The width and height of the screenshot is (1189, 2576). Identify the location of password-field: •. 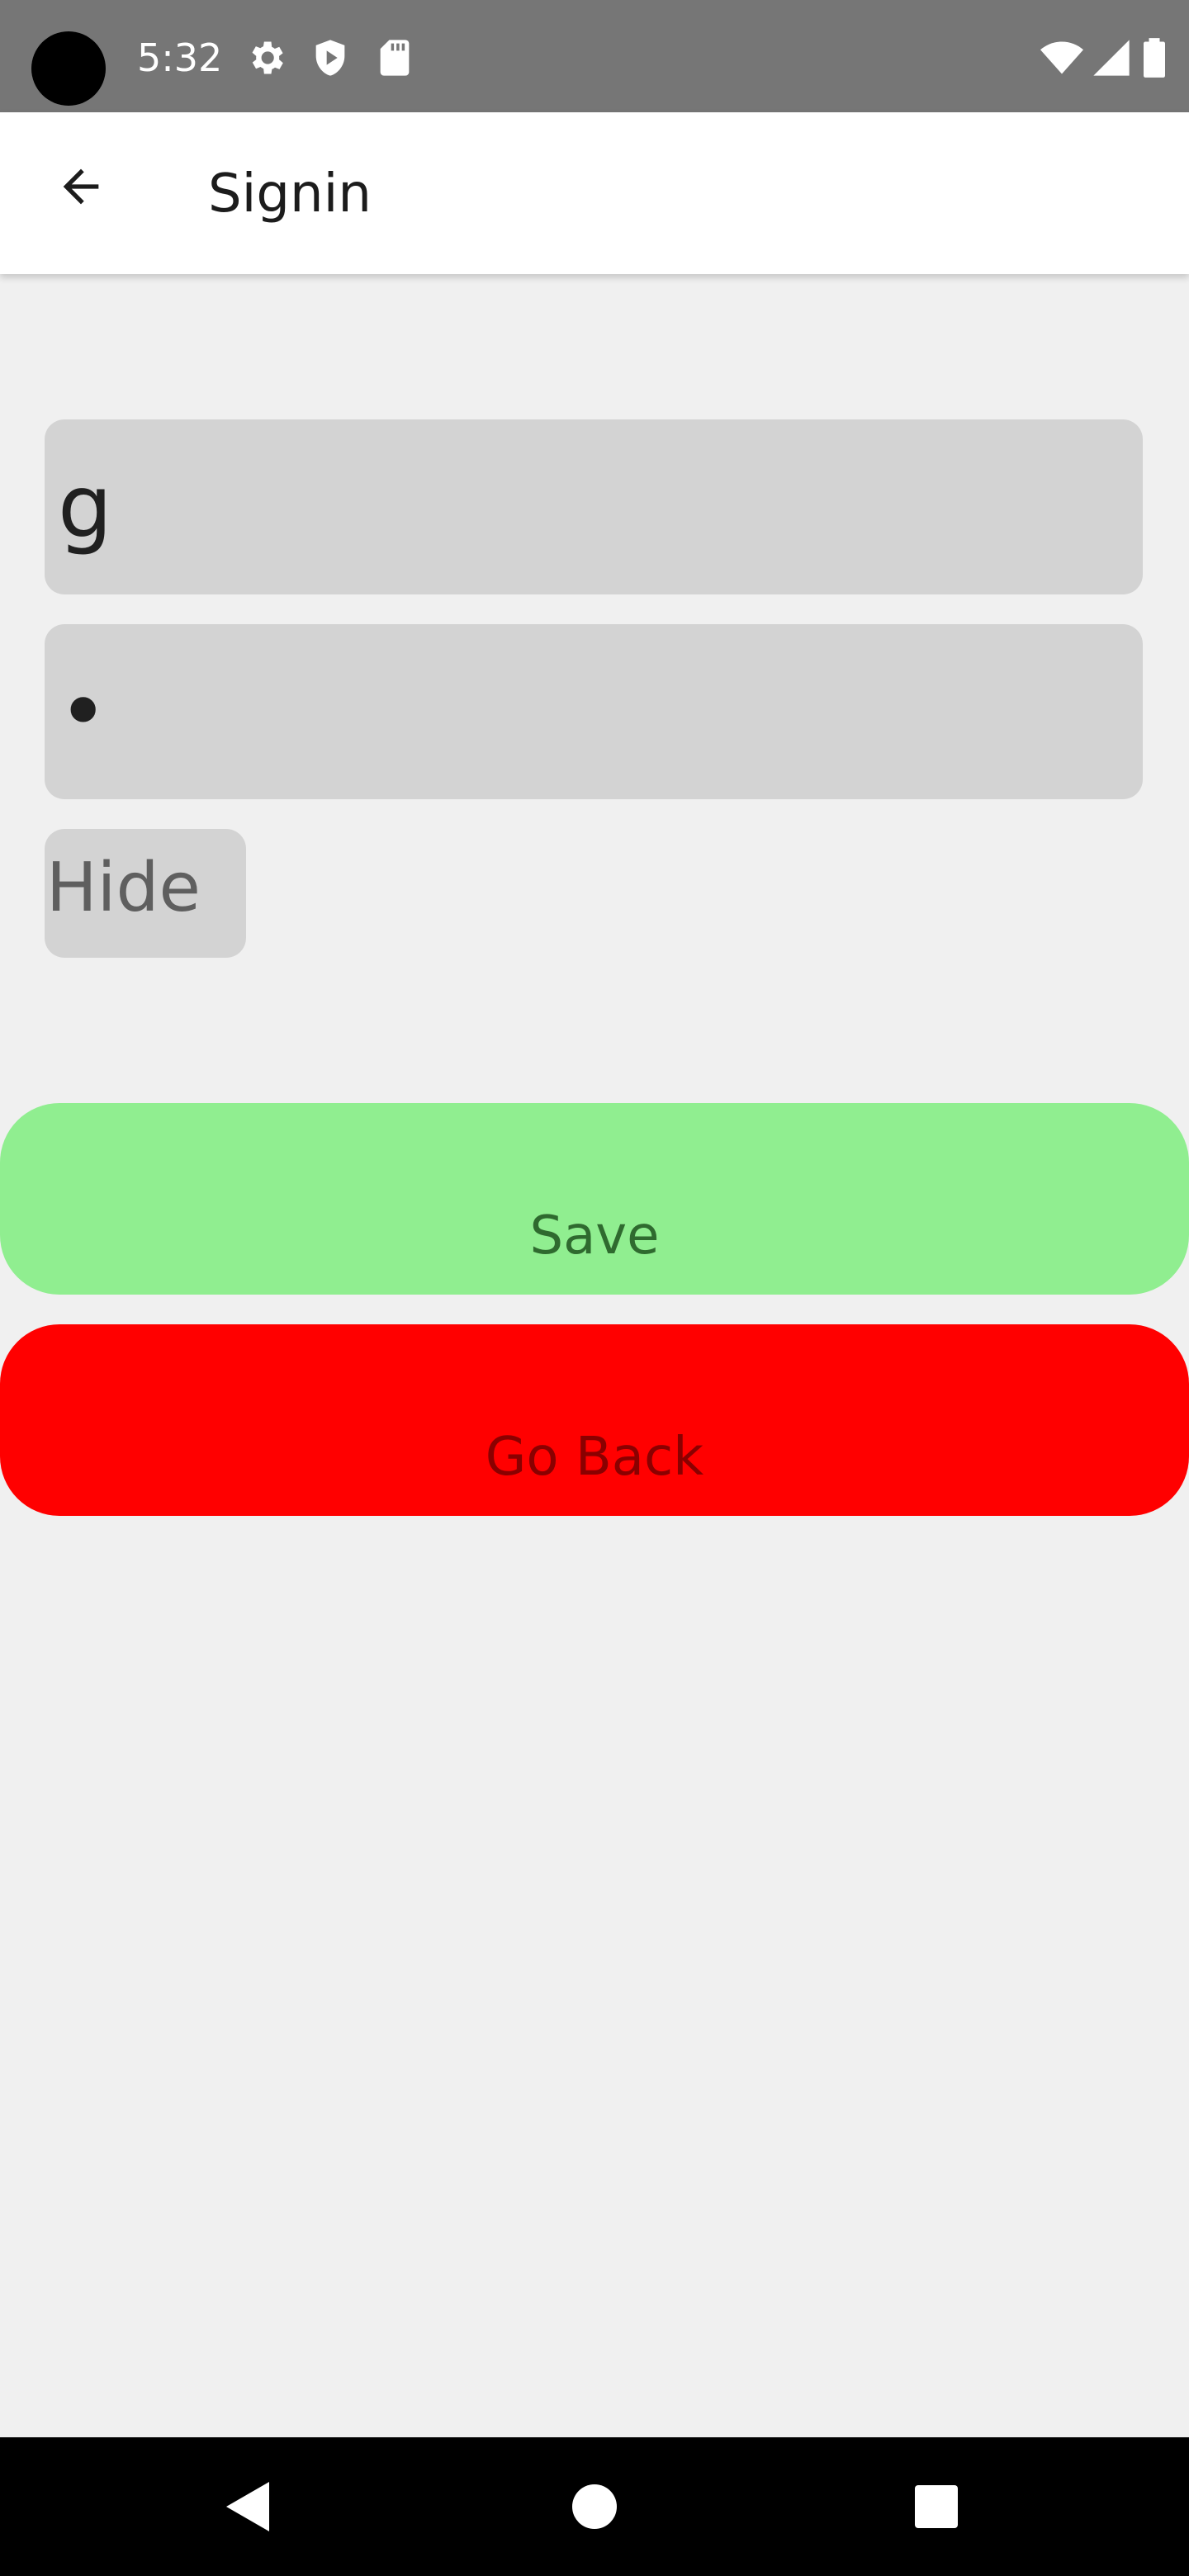
(594, 711).